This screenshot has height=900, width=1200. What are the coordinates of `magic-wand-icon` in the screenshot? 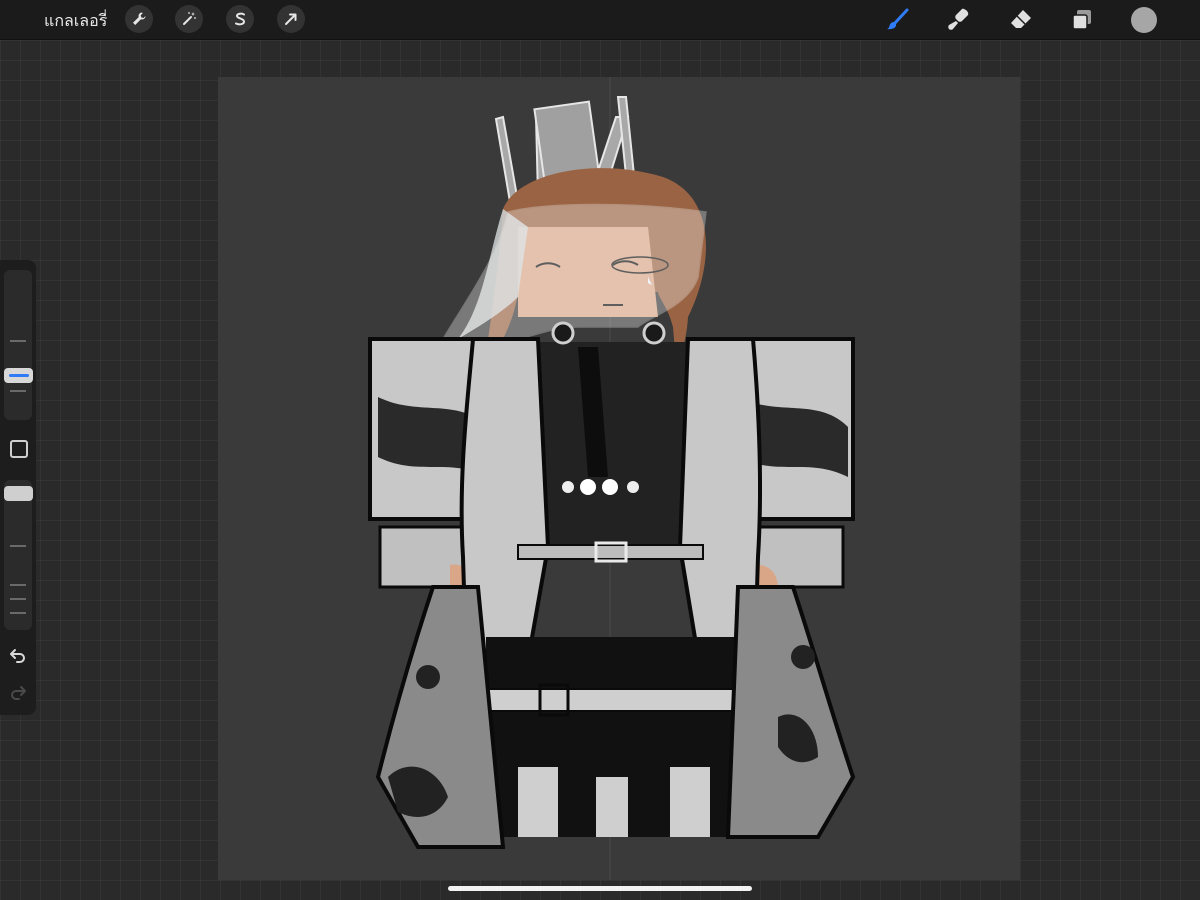 It's located at (189, 18).